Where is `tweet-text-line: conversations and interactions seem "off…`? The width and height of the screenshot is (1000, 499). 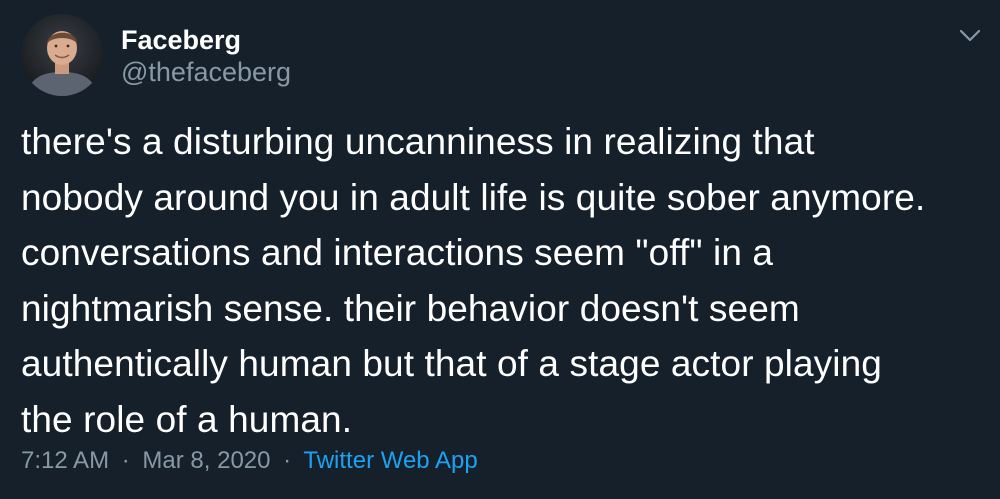
tweet-text-line: conversations and interactions seem "off… is located at coordinates (397, 252).